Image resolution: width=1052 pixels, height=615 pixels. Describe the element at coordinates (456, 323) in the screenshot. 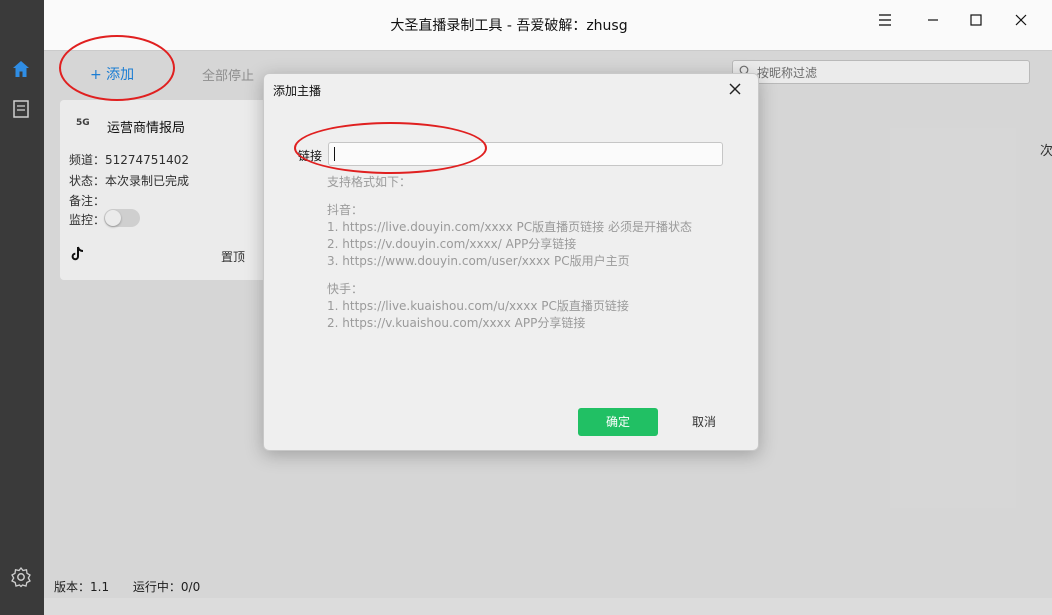

I see `kuaishou-format-2: 2. https://v.kuaishou.com/xxxx APP分享链接` at that location.